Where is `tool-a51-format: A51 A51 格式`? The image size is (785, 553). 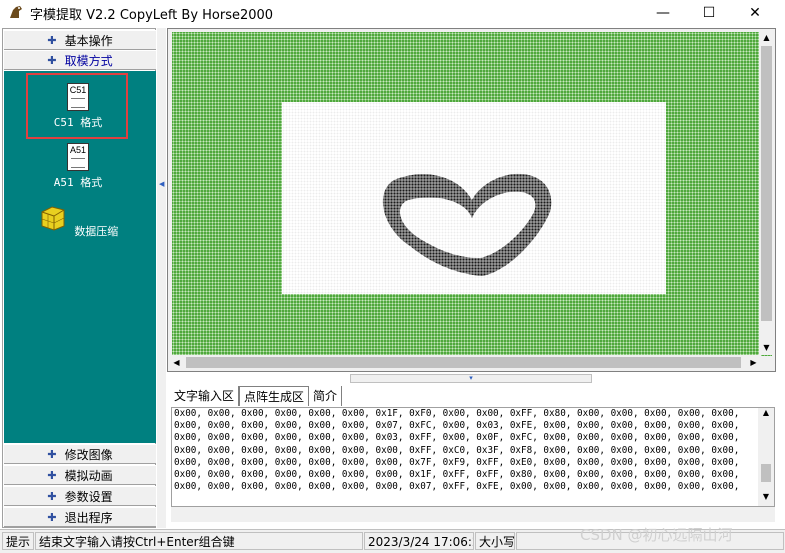 tool-a51-format: A51 A51 格式 is located at coordinates (78, 166).